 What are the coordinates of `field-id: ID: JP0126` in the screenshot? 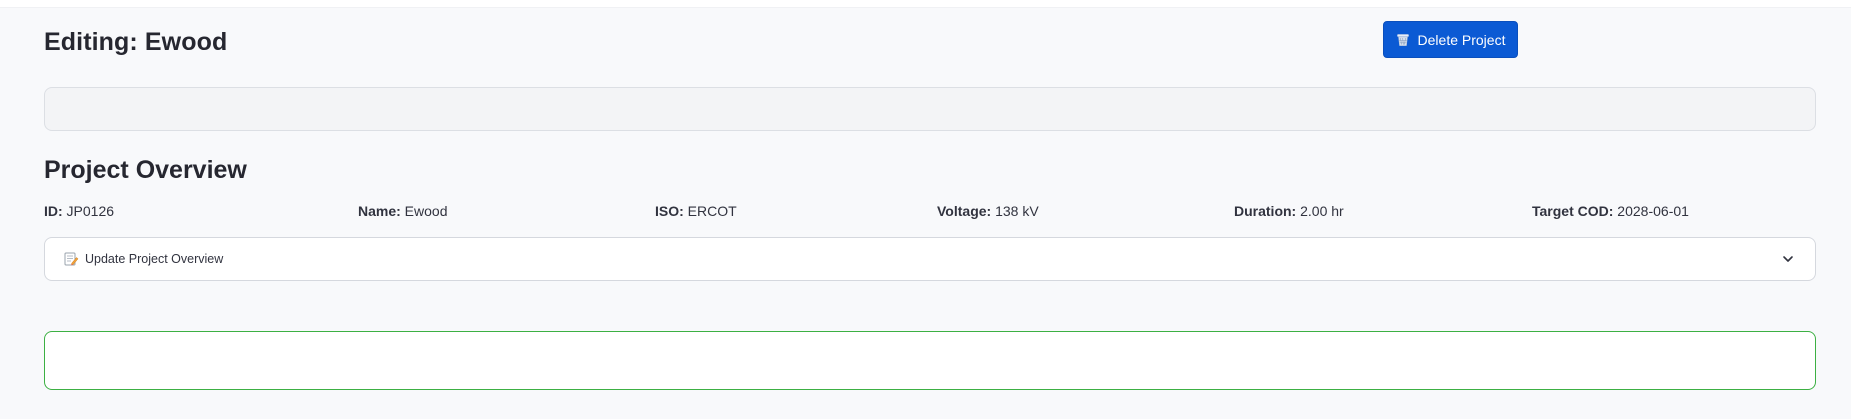 It's located at (79, 211).